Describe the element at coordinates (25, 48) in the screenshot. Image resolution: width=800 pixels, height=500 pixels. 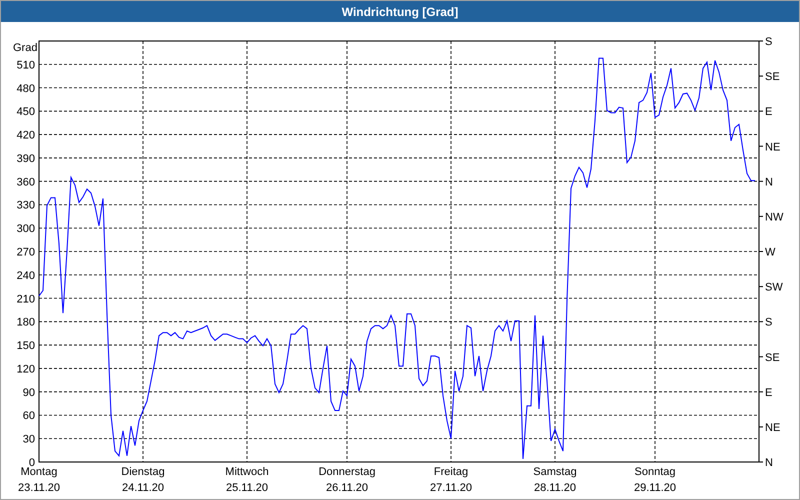
I see `y-axis-label: Grad` at that location.